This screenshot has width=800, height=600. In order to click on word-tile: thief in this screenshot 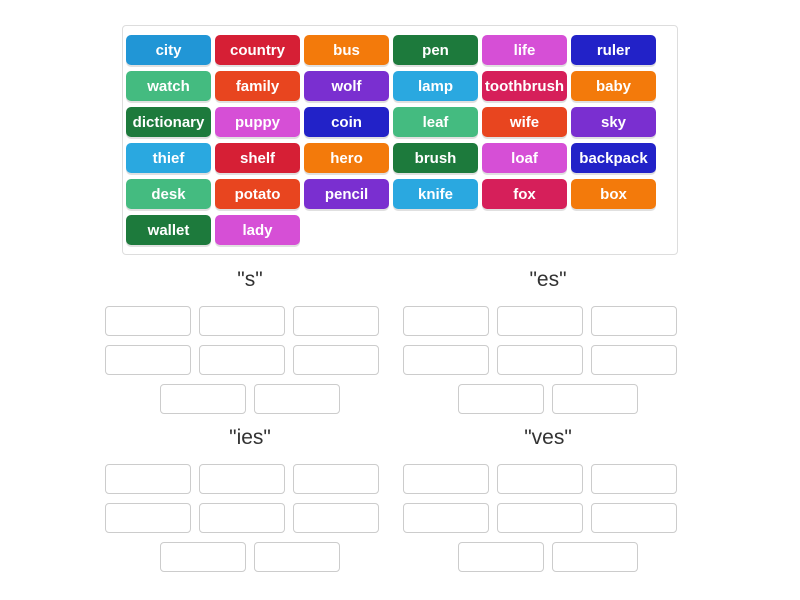, I will do `click(168, 158)`.